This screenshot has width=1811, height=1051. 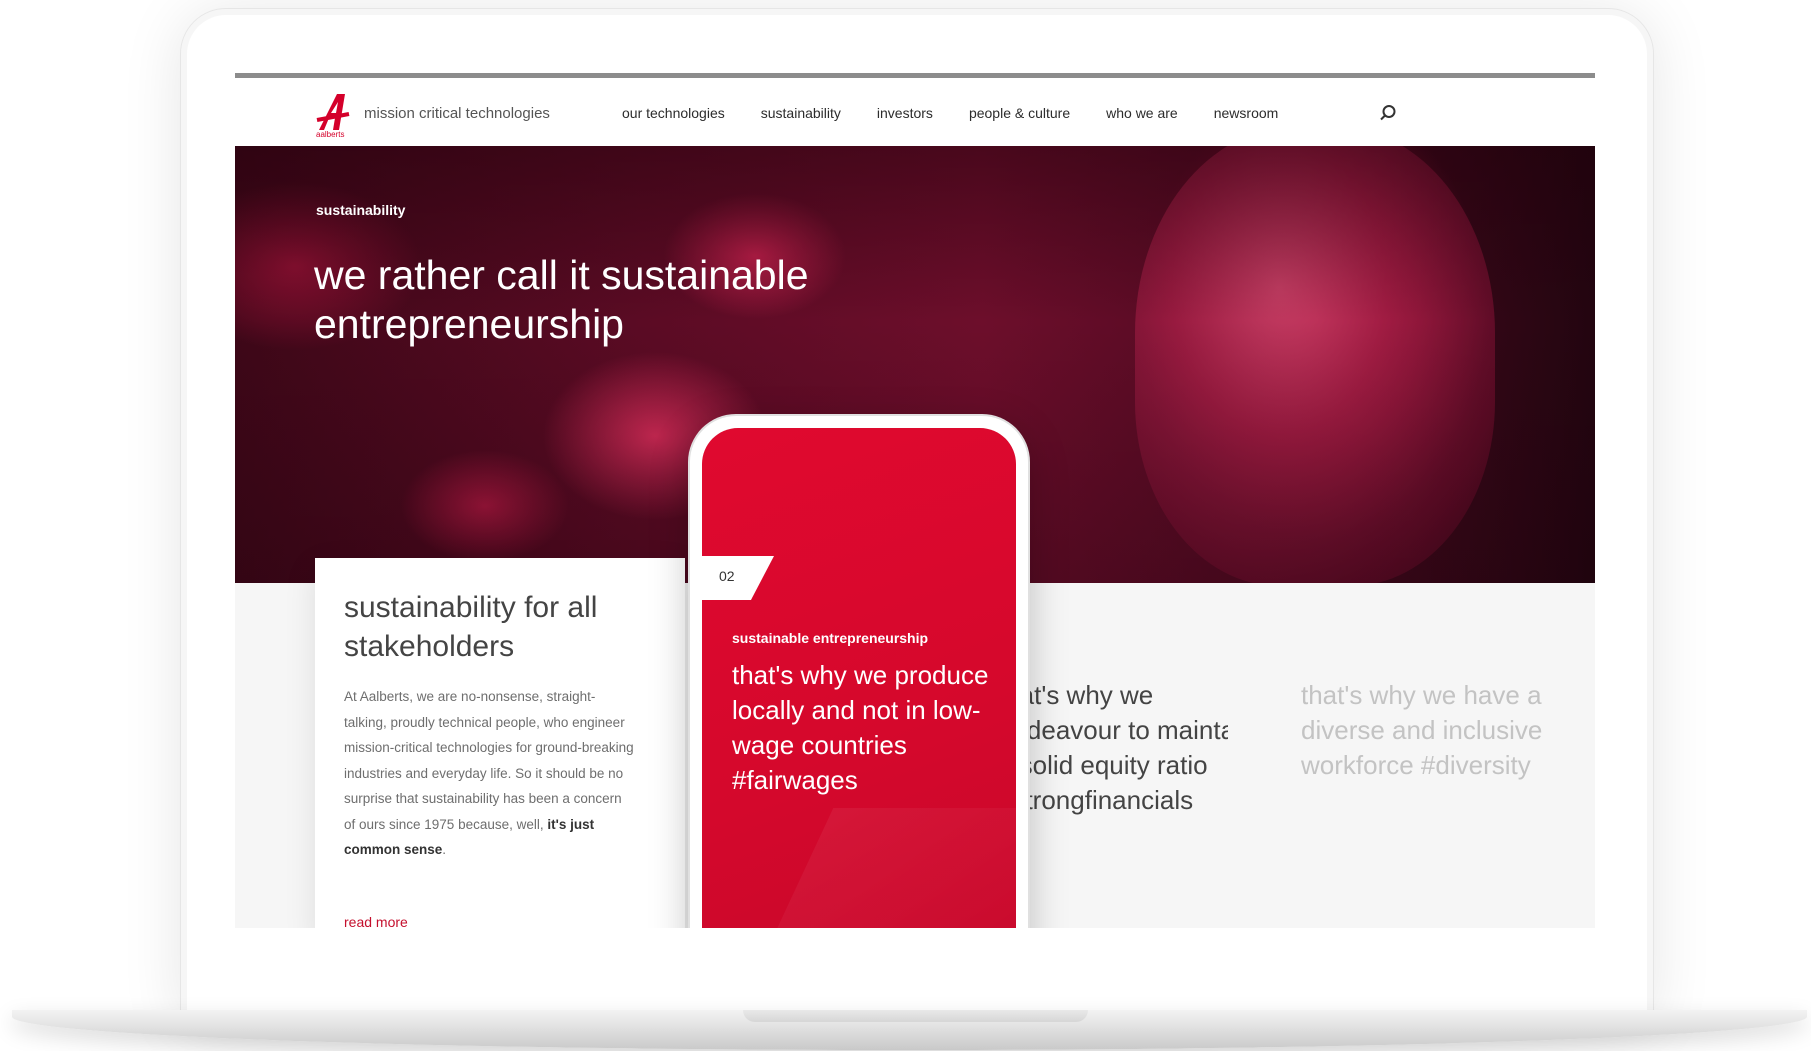 What do you see at coordinates (1019, 113) in the screenshot?
I see `nav-item-people-culture: people & culture` at bounding box center [1019, 113].